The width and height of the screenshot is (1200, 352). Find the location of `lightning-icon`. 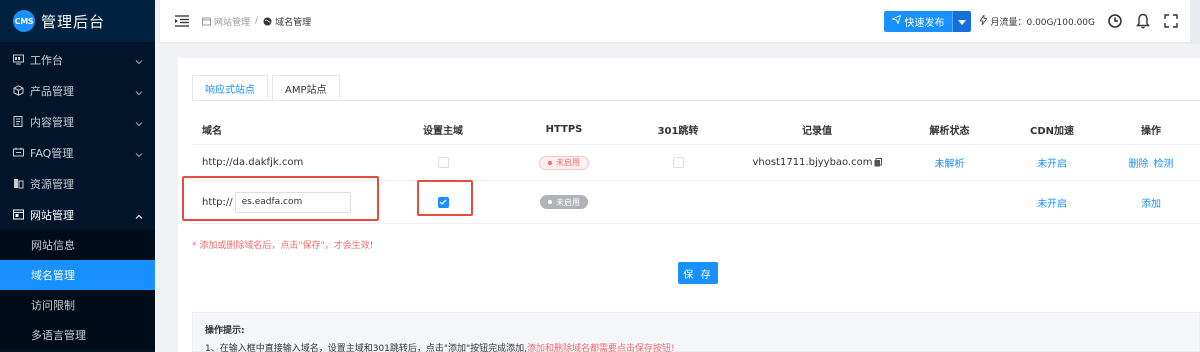

lightning-icon is located at coordinates (984, 20).